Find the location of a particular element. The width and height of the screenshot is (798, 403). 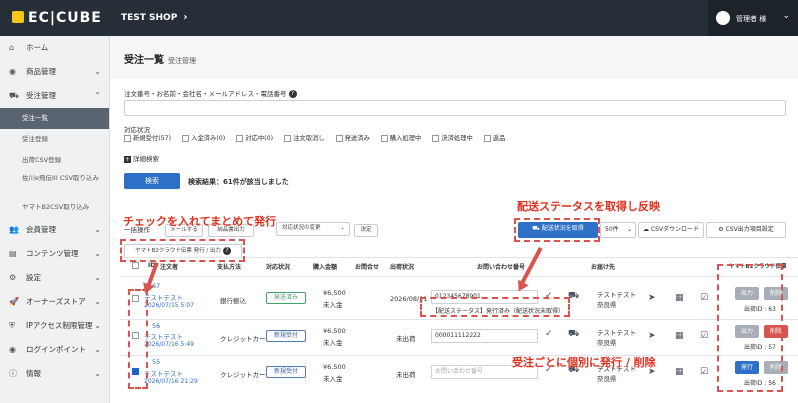

status-change-select: 対応状況の変更 ⌄ is located at coordinates (313, 229).